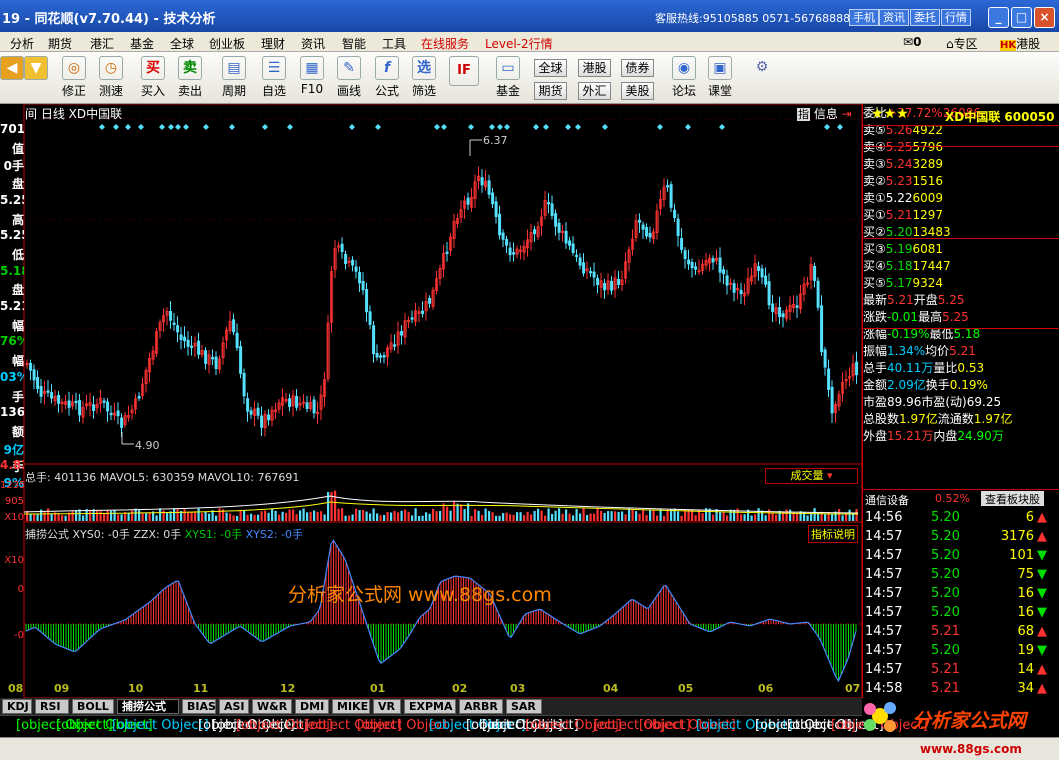  Describe the element at coordinates (912, 42) in the screenshot. I see `mail-indicator: ✉0` at that location.